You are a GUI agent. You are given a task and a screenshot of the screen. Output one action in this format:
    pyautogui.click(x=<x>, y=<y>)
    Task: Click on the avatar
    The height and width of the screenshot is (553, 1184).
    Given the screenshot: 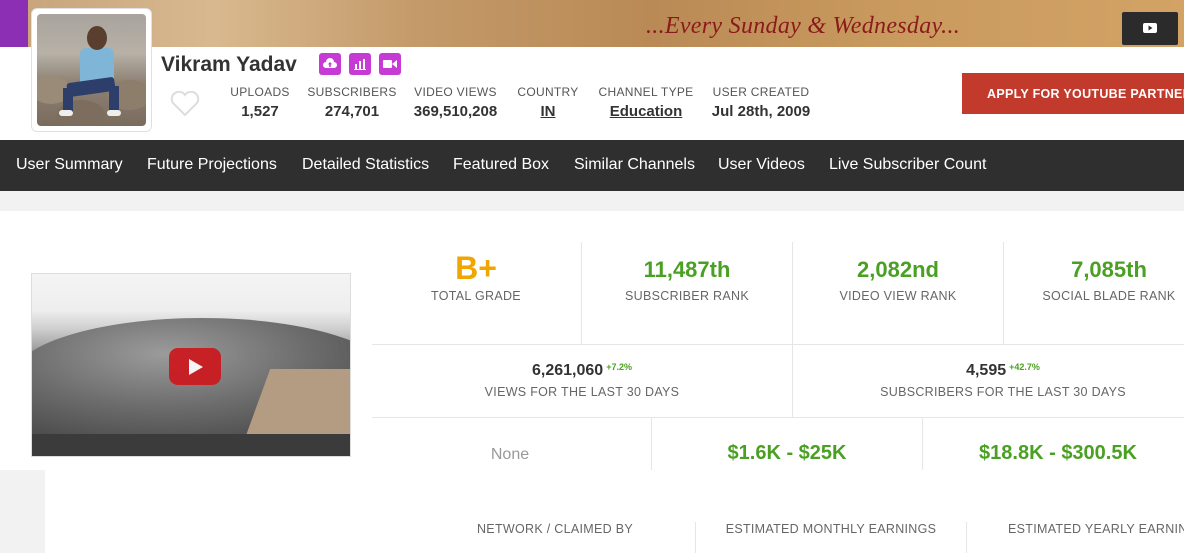 What is the action you would take?
    pyautogui.click(x=91, y=70)
    